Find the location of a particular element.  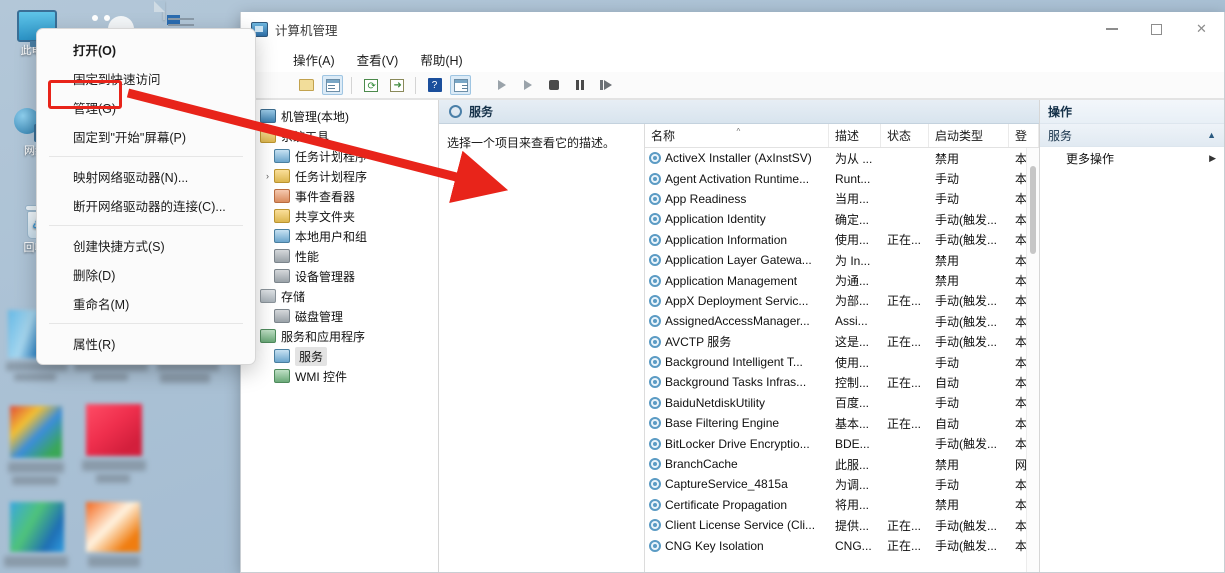

tree-item-12: 服务 is located at coordinates (339, 356).